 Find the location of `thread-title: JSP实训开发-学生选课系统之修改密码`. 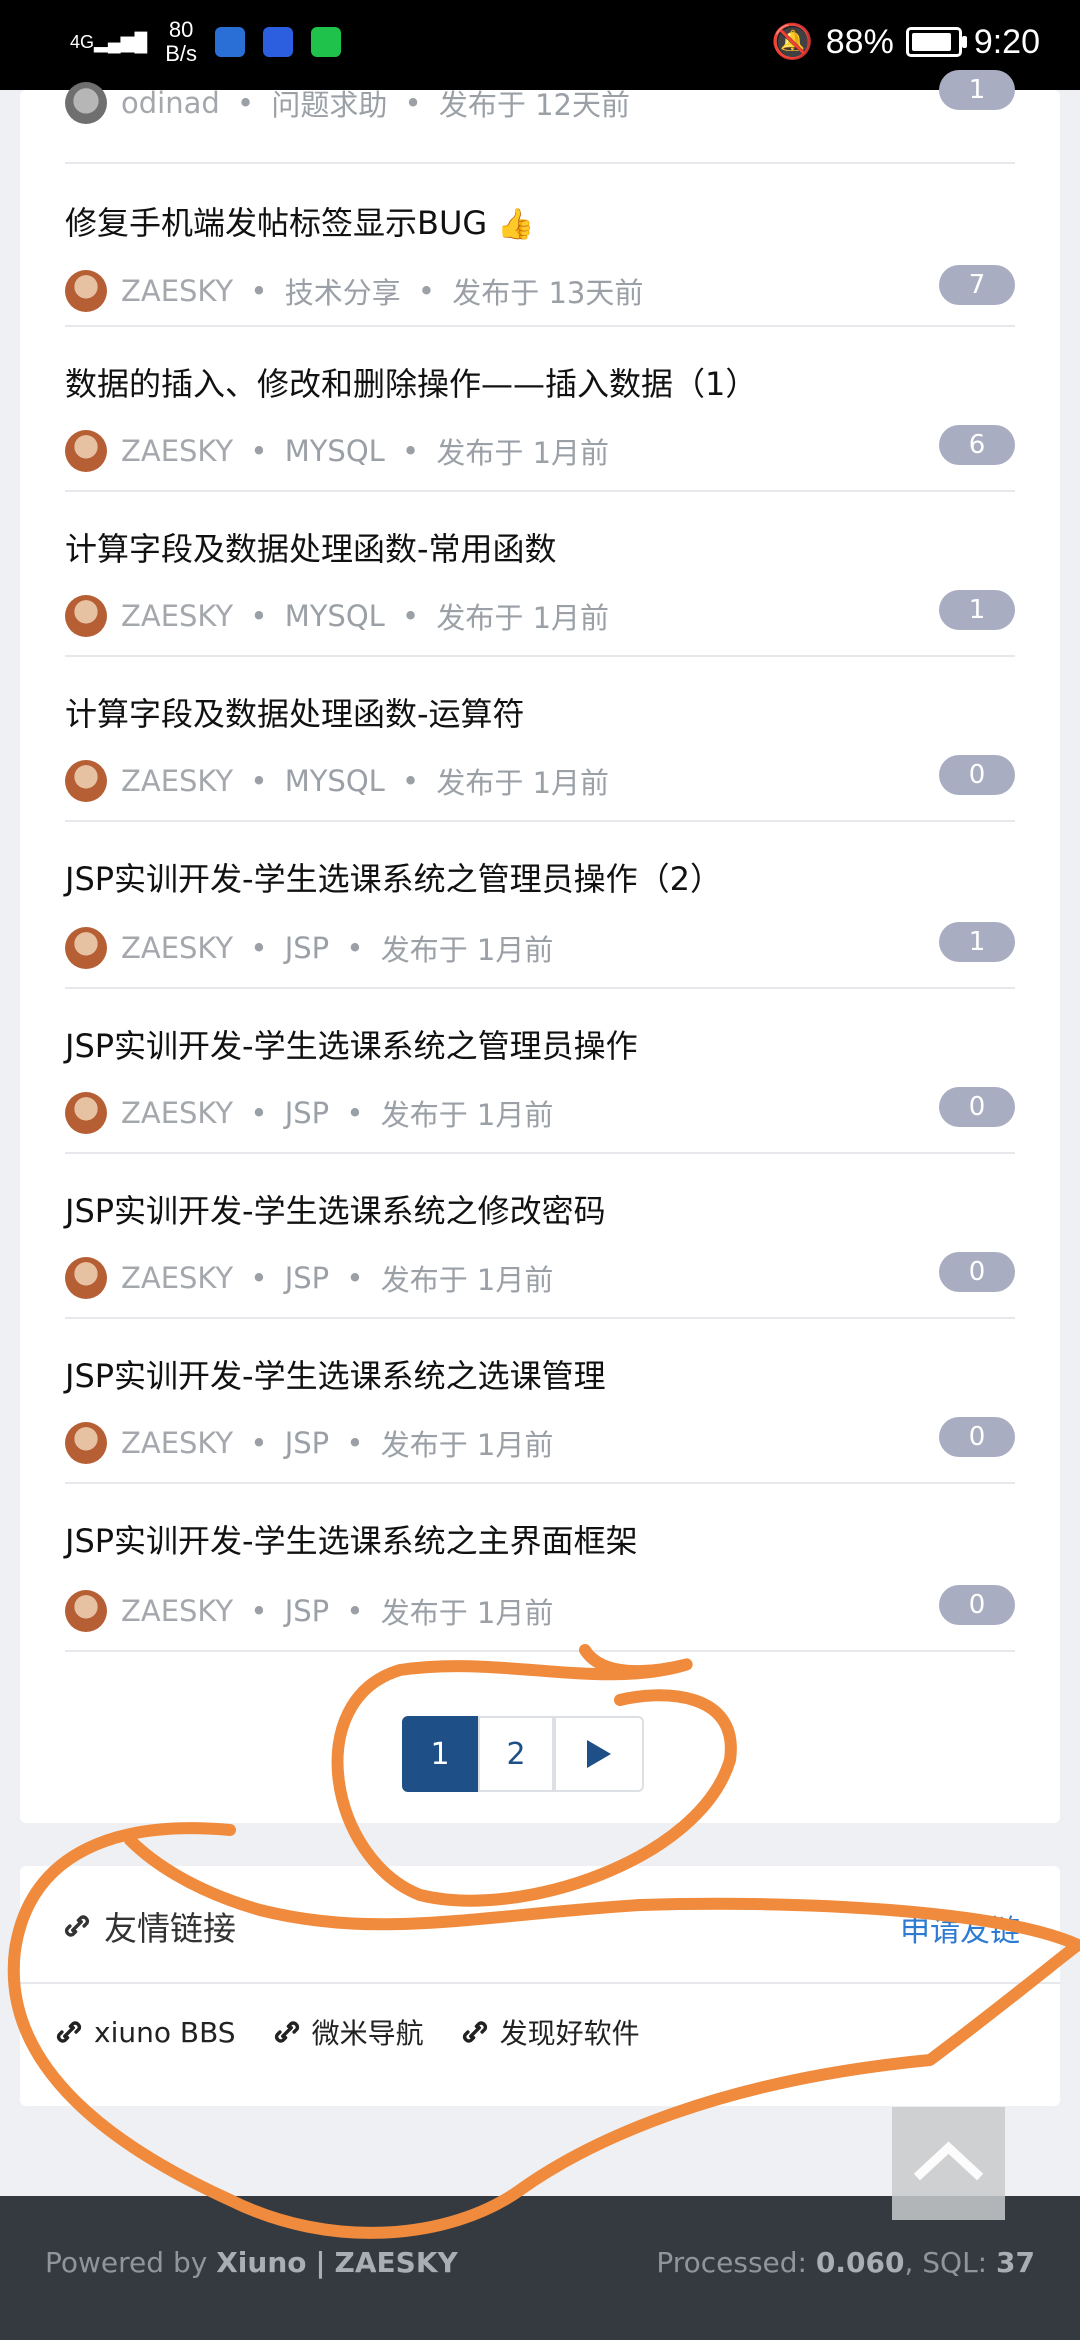

thread-title: JSP实训开发-学生选课系统之修改密码 is located at coordinates (335, 1209).